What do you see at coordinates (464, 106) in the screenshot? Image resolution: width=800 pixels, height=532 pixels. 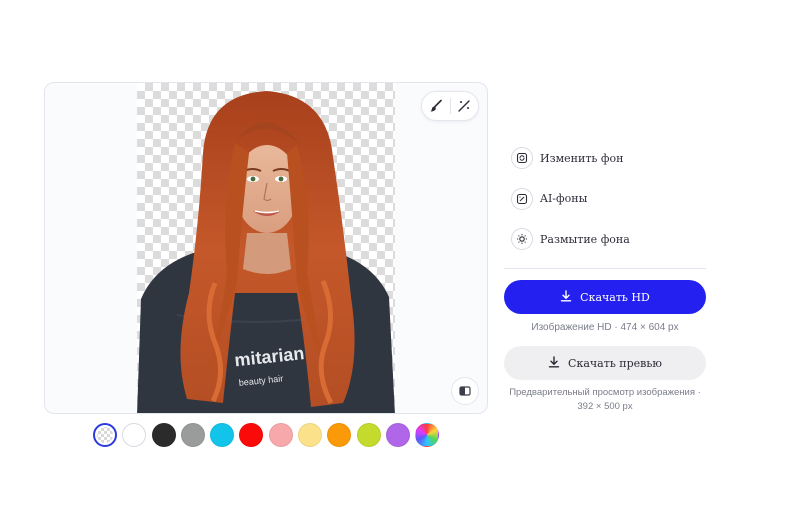 I see `magic-wand-icon` at bounding box center [464, 106].